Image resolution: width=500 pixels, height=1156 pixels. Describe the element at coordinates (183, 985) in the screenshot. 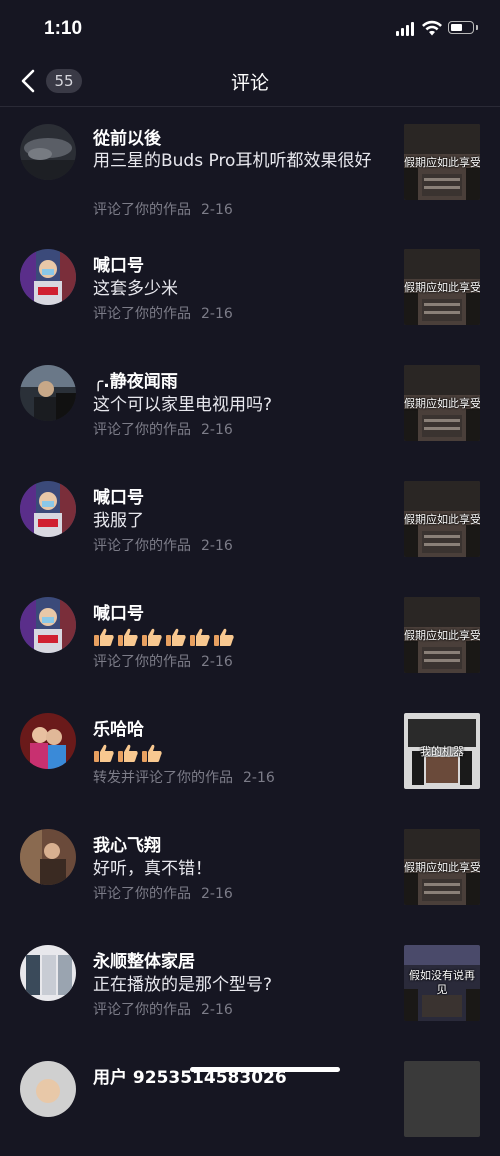

I see `comment-text: 正在播放的是那个型号?` at that location.